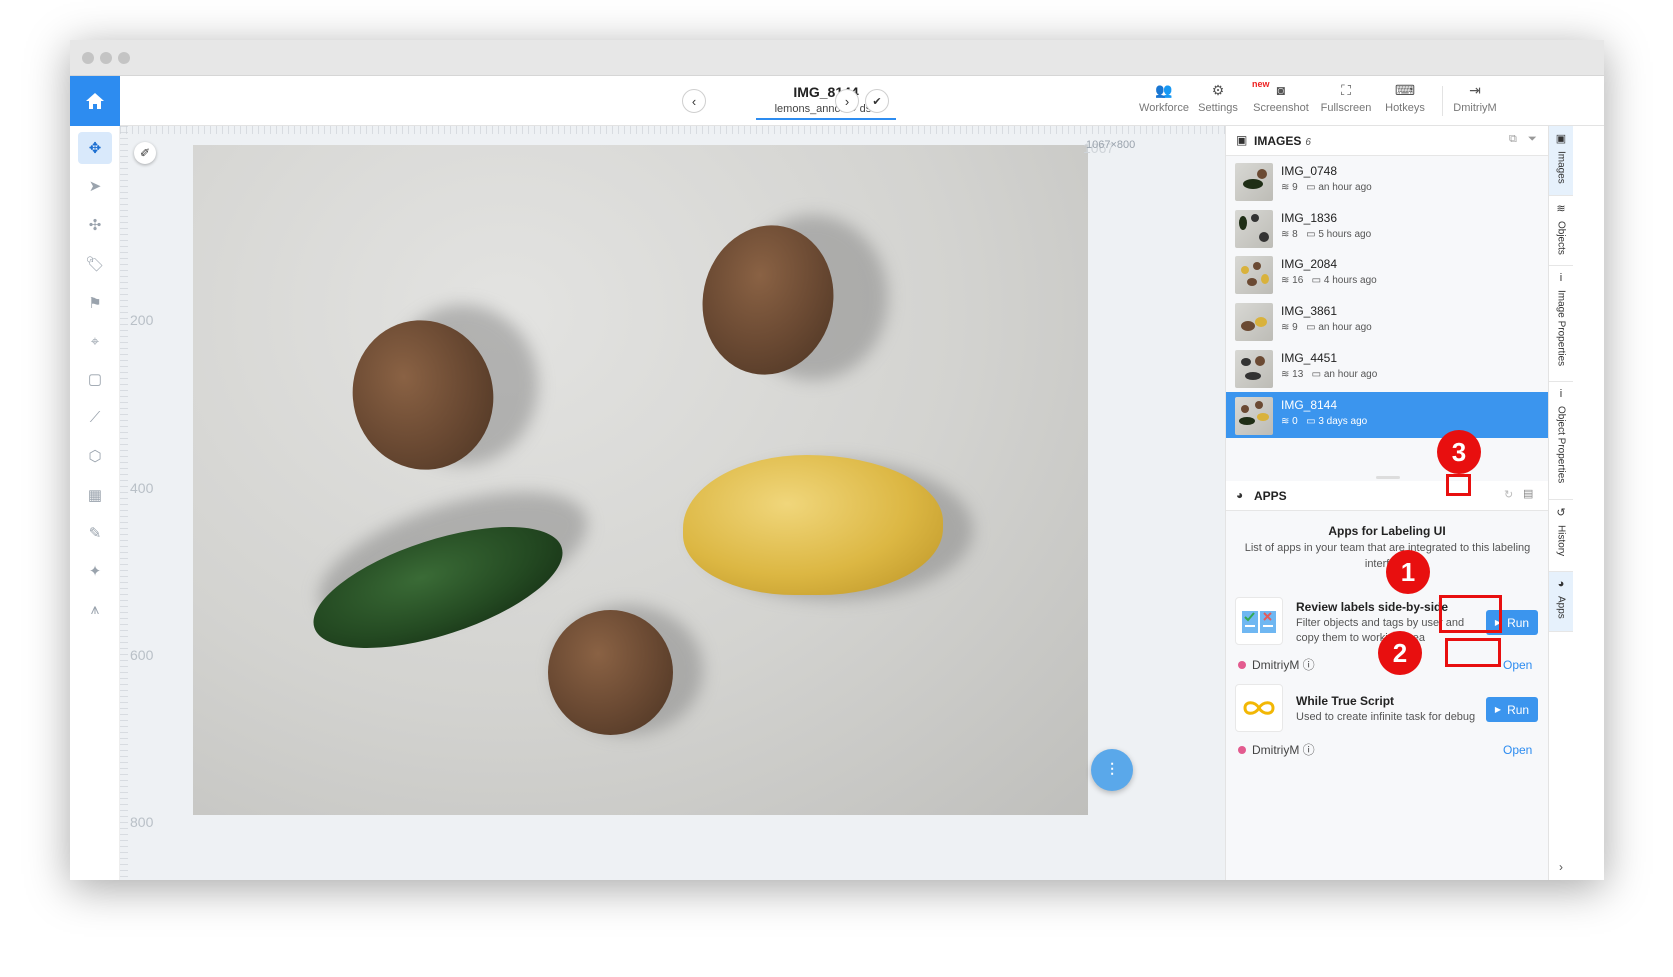 Image resolution: width=1673 pixels, height=977 pixels. I want to click on point-icon: ⌖, so click(95, 341).